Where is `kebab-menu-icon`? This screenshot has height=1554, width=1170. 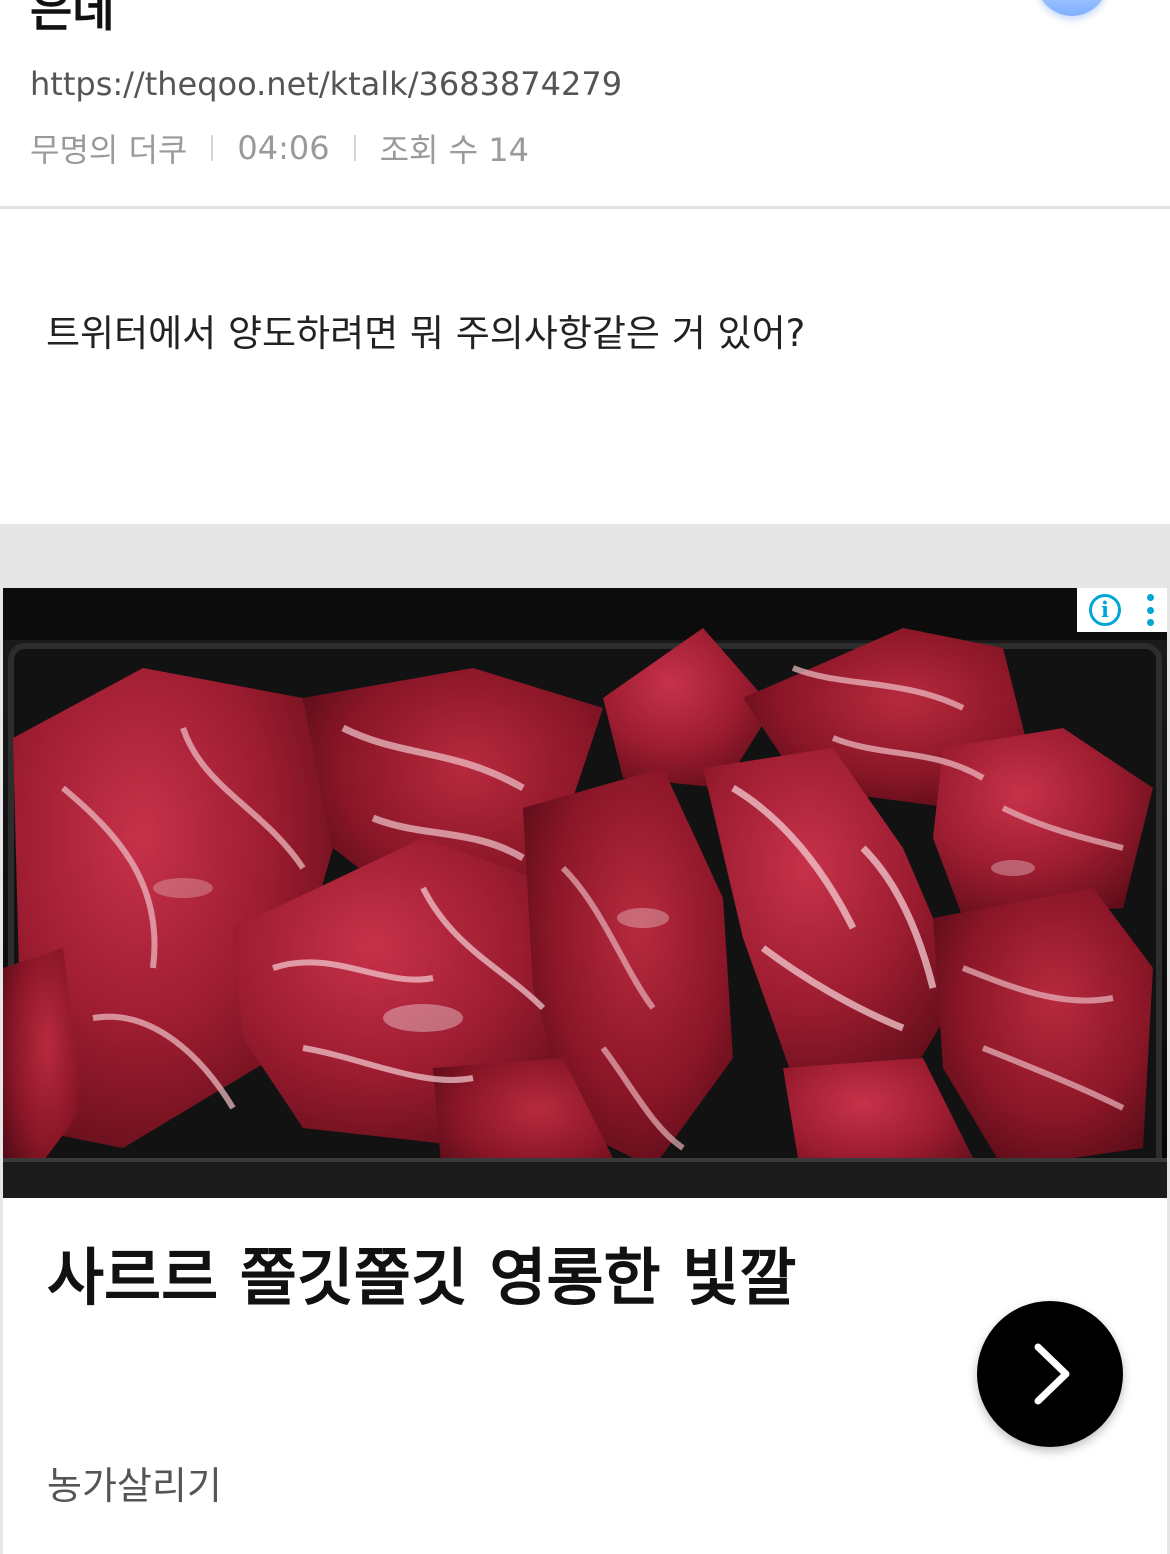
kebab-menu-icon is located at coordinates (1150, 610).